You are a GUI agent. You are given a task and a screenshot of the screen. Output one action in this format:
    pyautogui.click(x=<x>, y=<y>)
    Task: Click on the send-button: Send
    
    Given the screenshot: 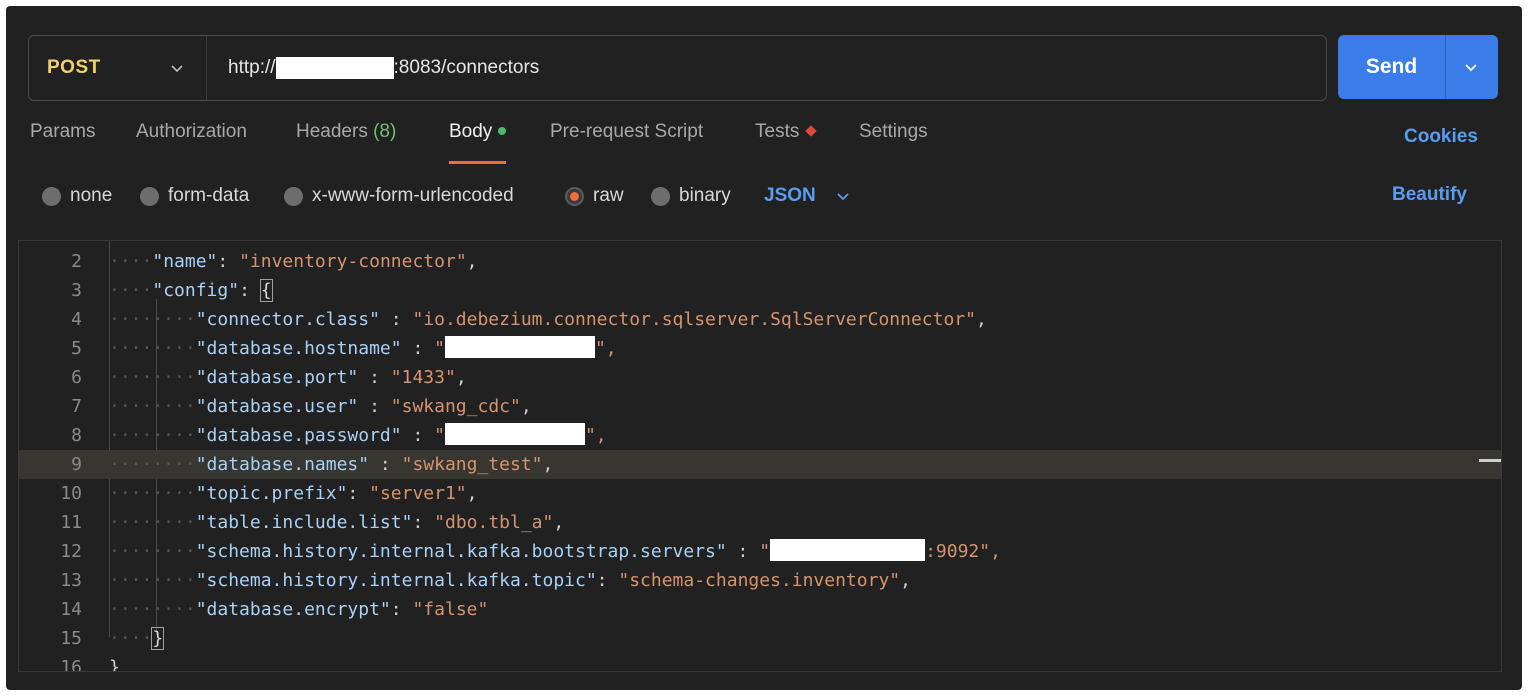 What is the action you would take?
    pyautogui.click(x=1418, y=67)
    